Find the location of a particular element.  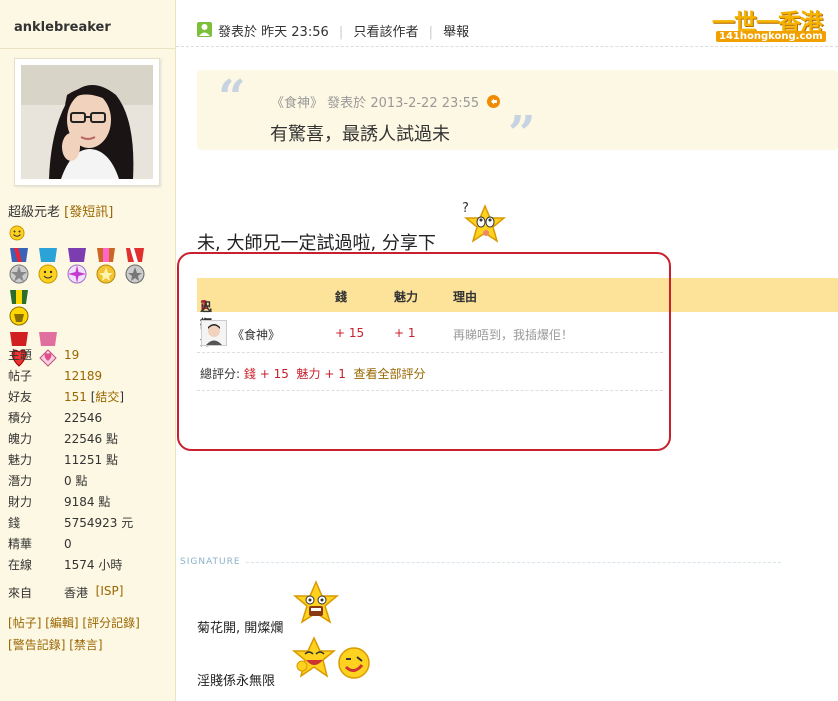

stat-posts-link: 12189 is located at coordinates (83, 376).